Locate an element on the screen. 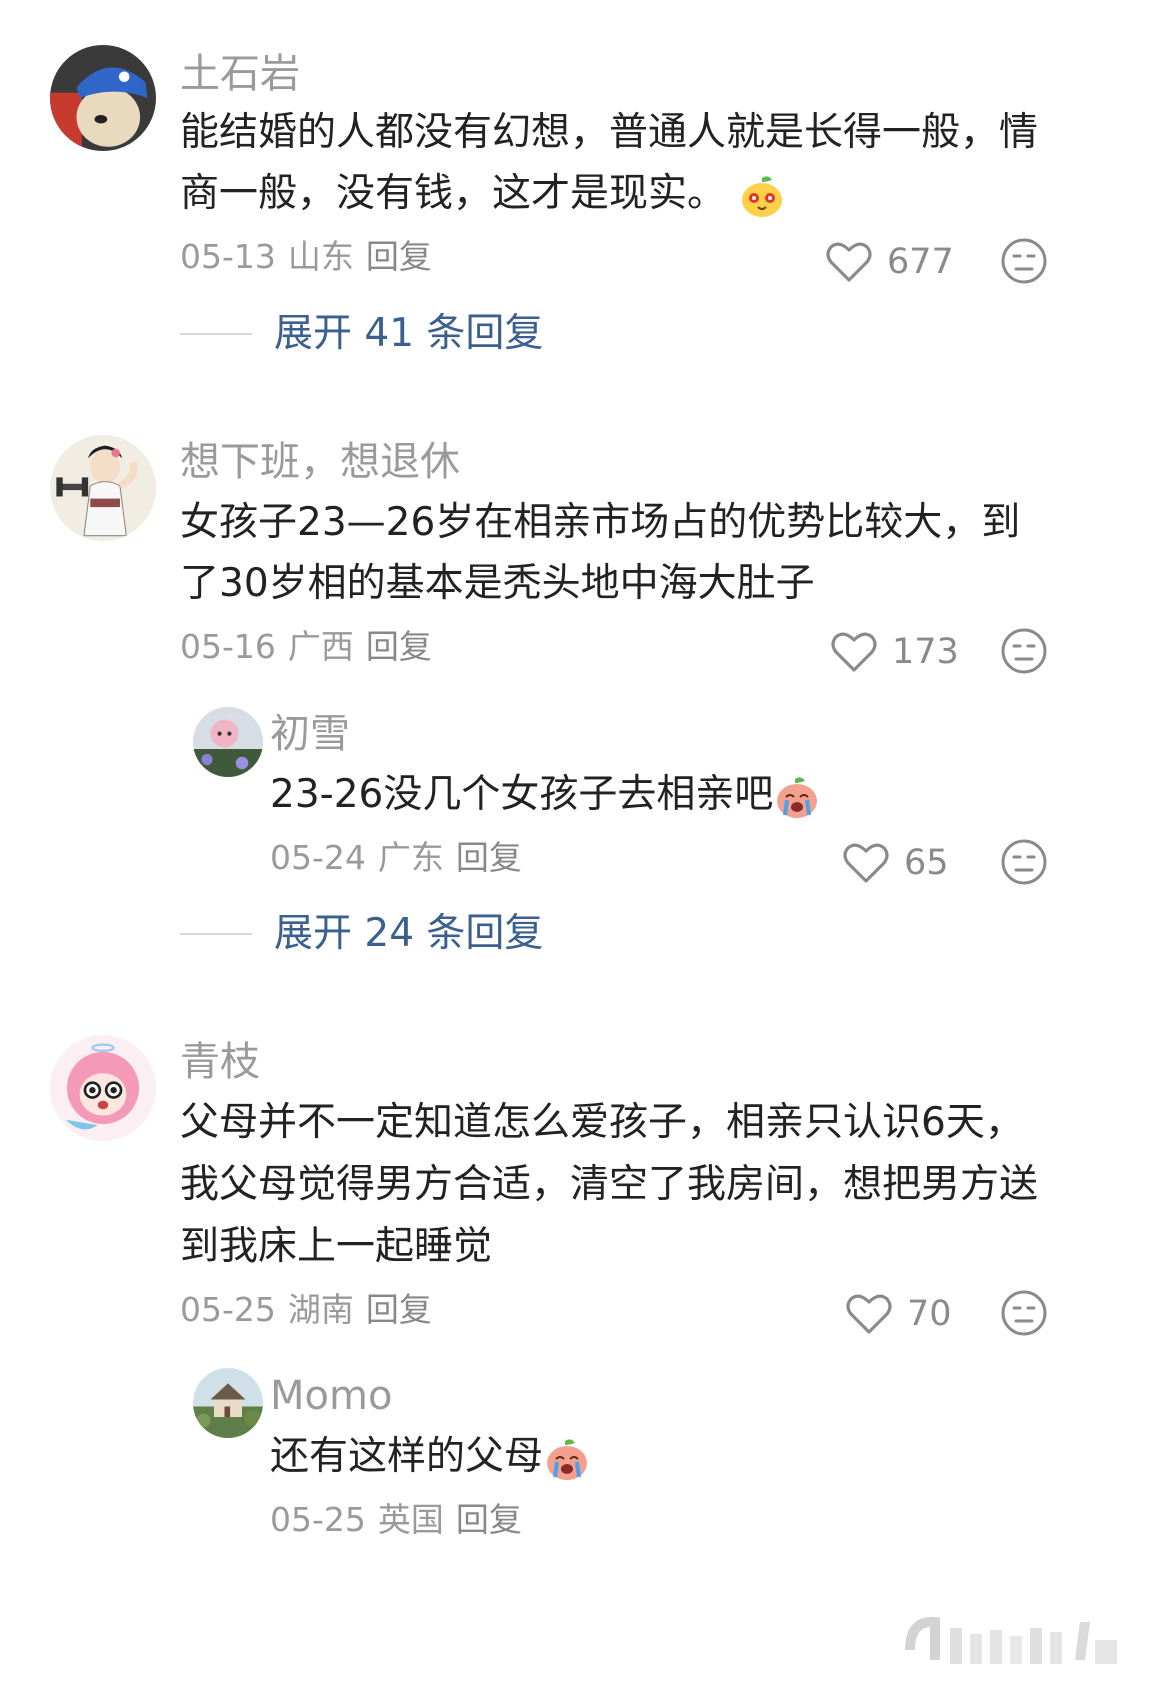 This screenshot has width=1170, height=1681. expand-replies-label: 展开 24 条回复 is located at coordinates (409, 933).